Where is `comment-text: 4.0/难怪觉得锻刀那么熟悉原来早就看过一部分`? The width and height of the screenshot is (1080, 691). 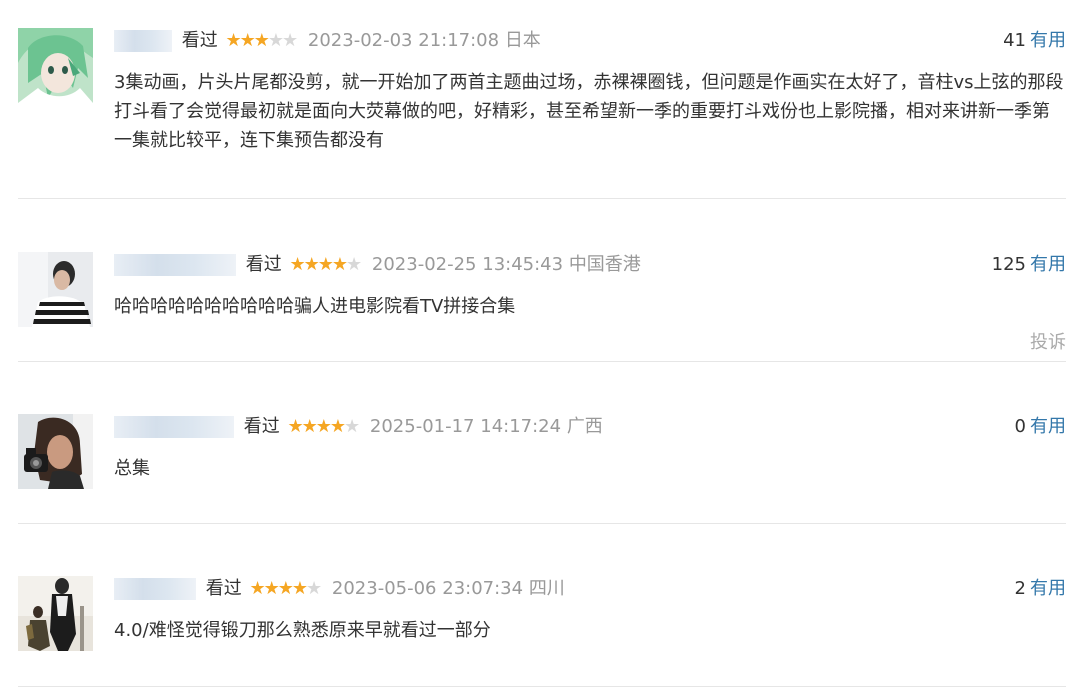
comment-text: 4.0/难怪觉得锻刀那么熟悉原来早就看过一部分 is located at coordinates (302, 630).